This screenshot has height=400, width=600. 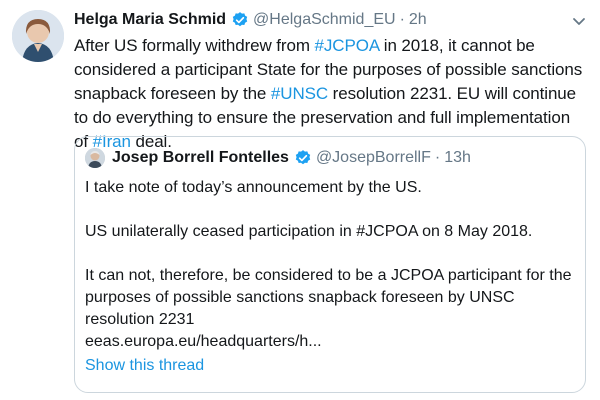 I want to click on quoted-author-handle: @JosepBorrellF, so click(x=373, y=158).